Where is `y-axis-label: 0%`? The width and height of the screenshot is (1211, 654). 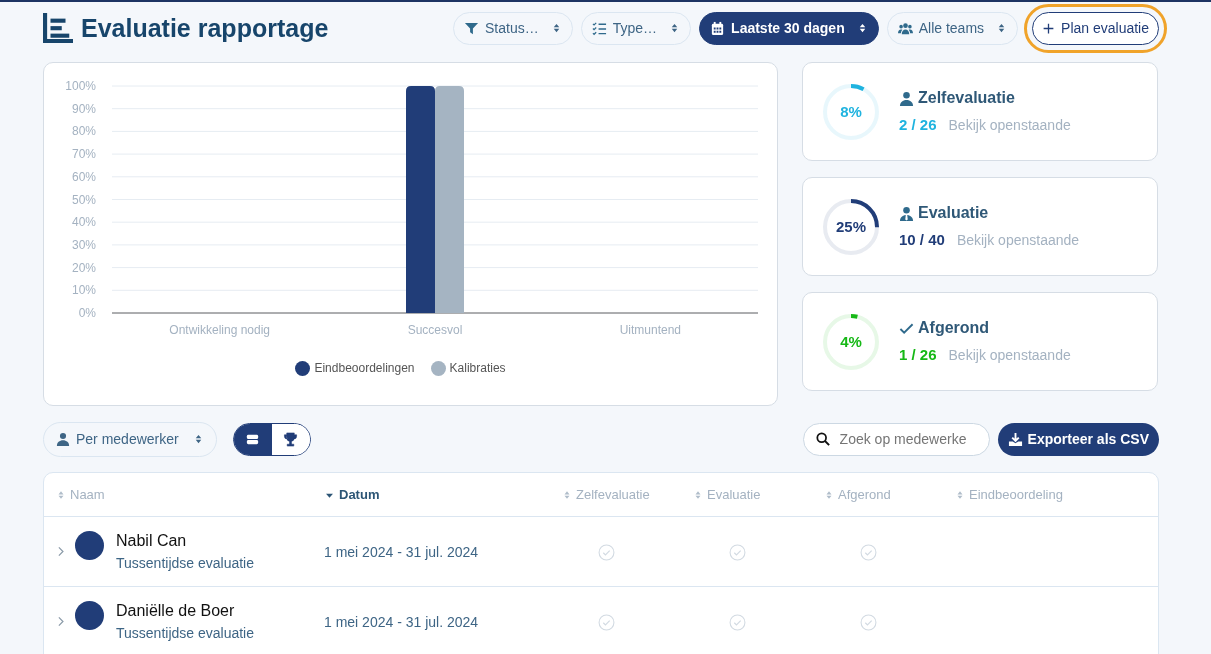 y-axis-label: 0% is located at coordinates (87, 313).